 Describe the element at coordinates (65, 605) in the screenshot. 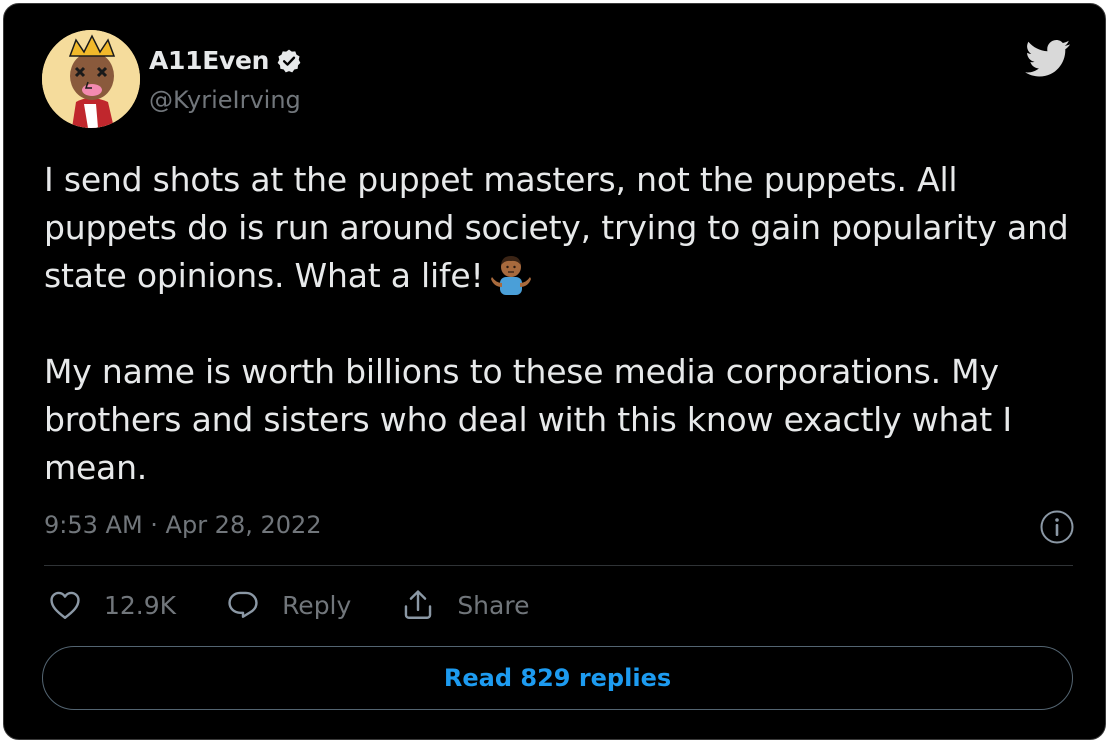

I see `heart-icon` at that location.